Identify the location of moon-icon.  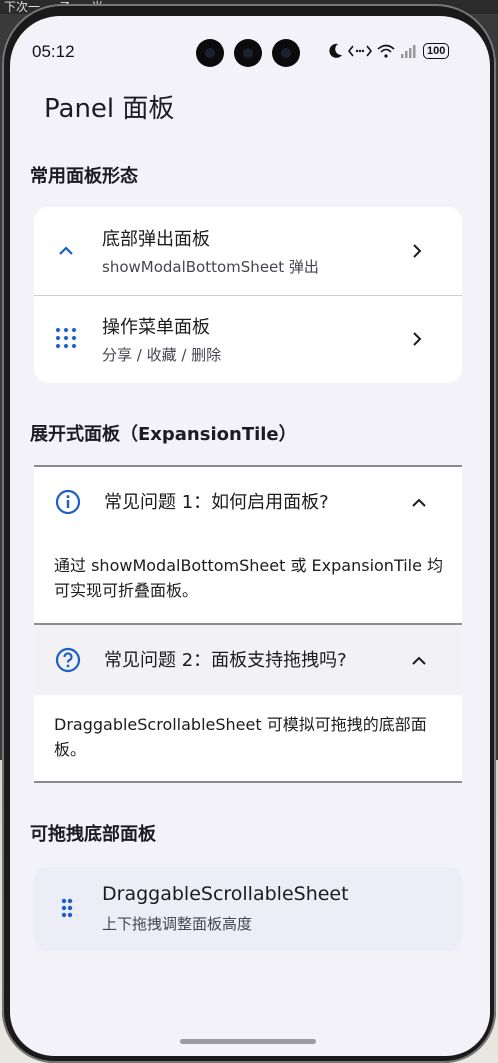
(335, 50).